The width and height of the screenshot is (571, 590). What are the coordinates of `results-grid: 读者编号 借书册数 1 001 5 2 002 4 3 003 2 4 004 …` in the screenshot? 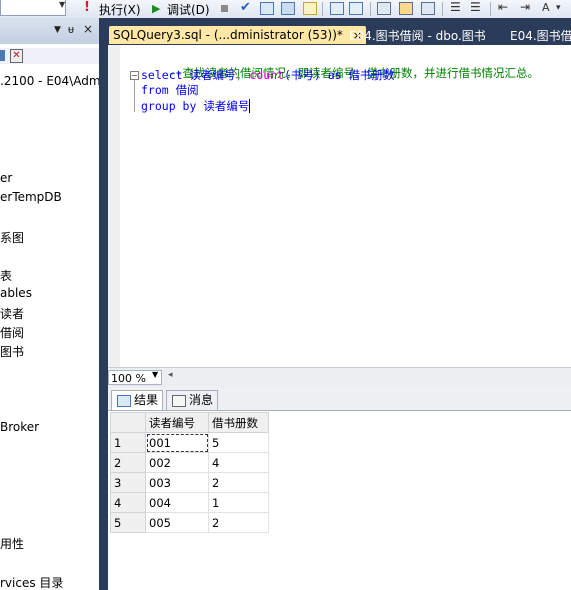 It's located at (189, 472).